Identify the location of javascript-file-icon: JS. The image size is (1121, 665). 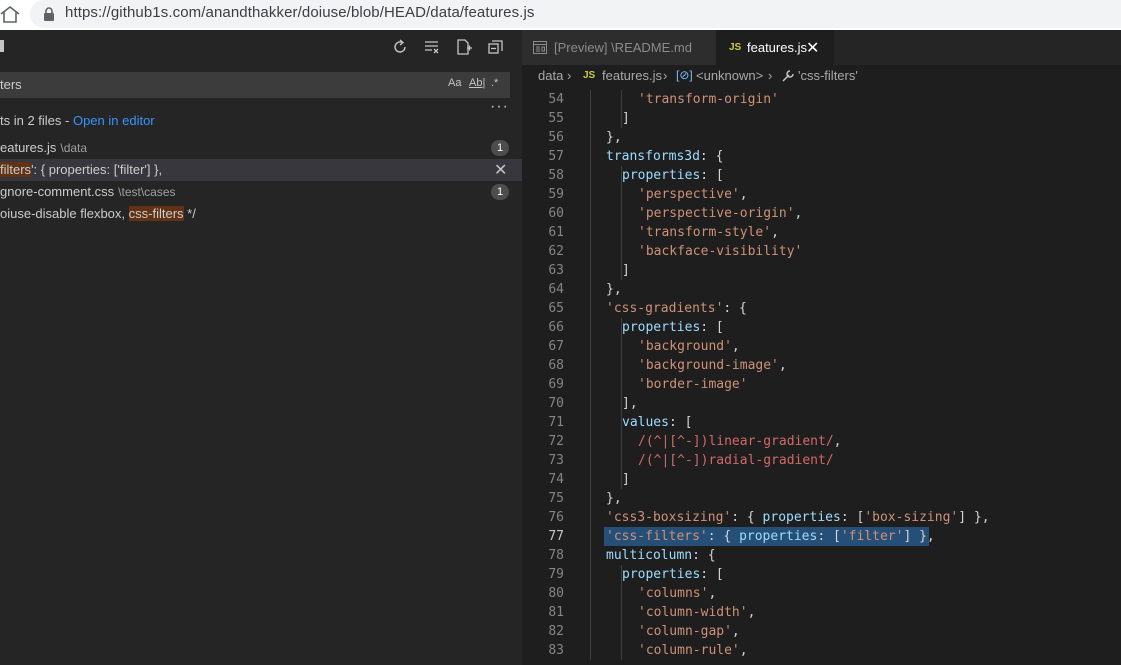
(735, 47).